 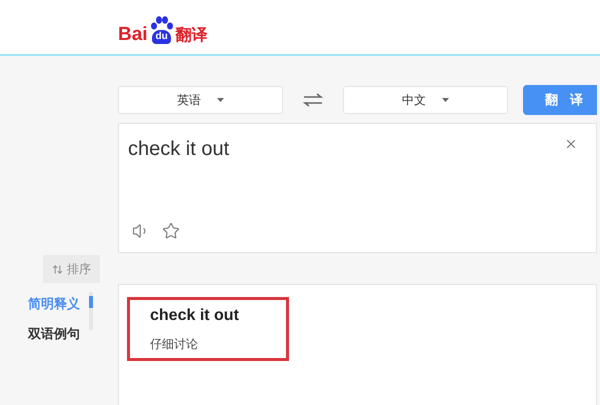 I want to click on result-meaning: 仔细讨论, so click(x=174, y=344).